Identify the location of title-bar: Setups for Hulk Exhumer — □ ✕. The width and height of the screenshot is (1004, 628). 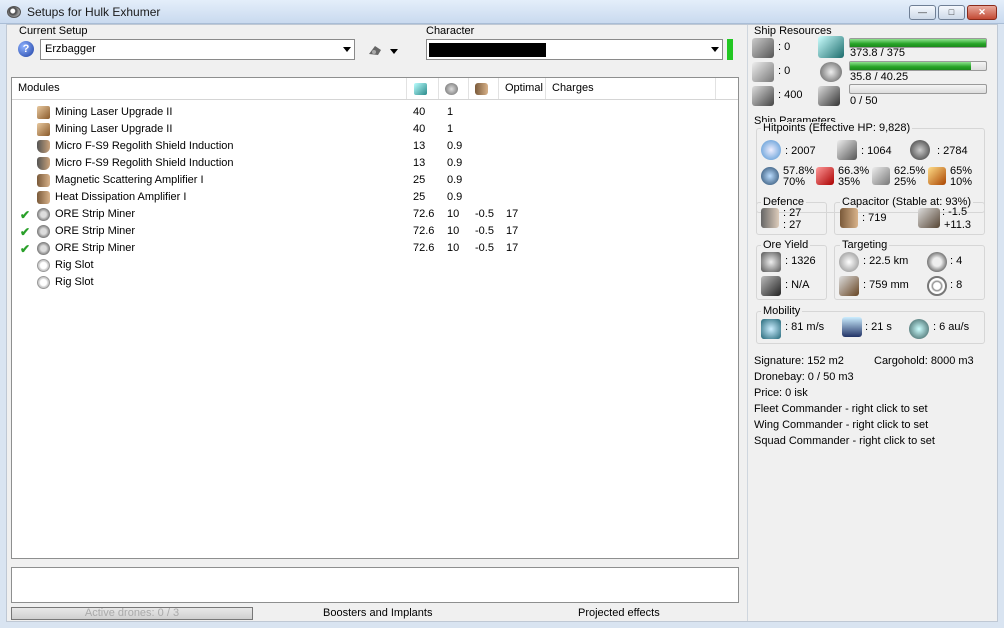
(502, 12).